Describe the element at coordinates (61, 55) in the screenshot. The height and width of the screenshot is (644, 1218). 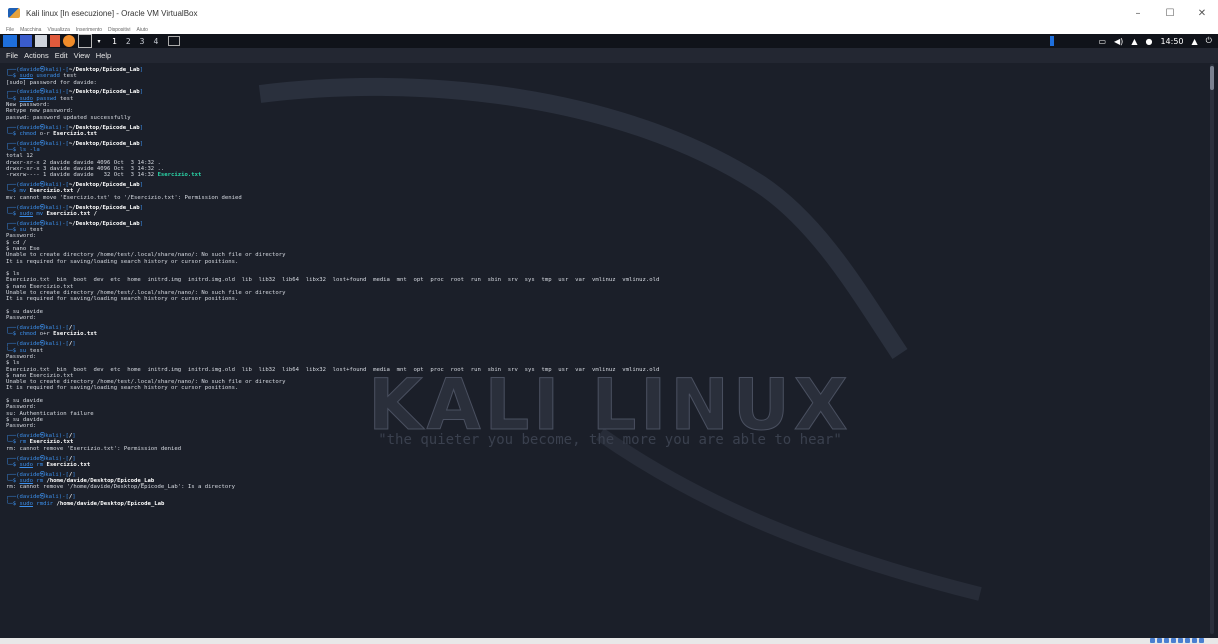
I see `menu-edit: Edit` at that location.